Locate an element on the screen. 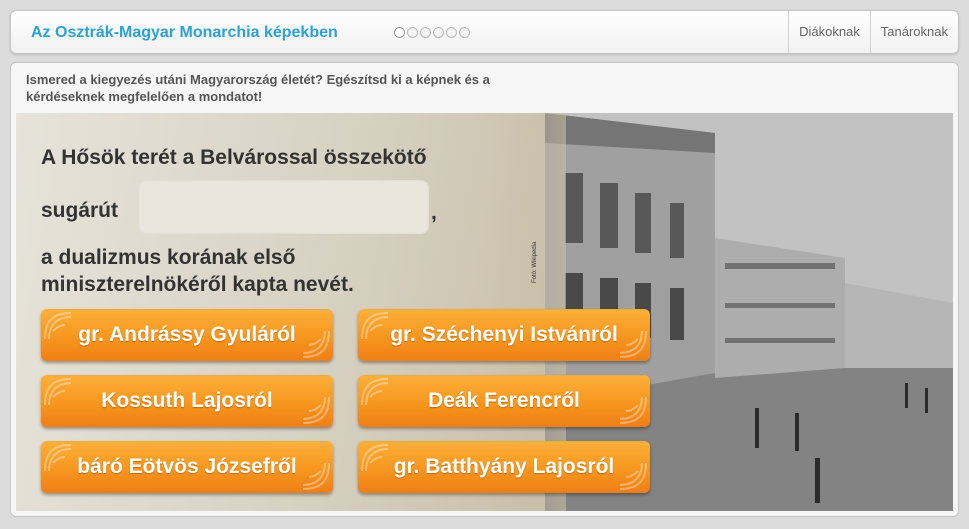  answer-option-2: gr. Széchenyi Istvánról is located at coordinates (504, 335).